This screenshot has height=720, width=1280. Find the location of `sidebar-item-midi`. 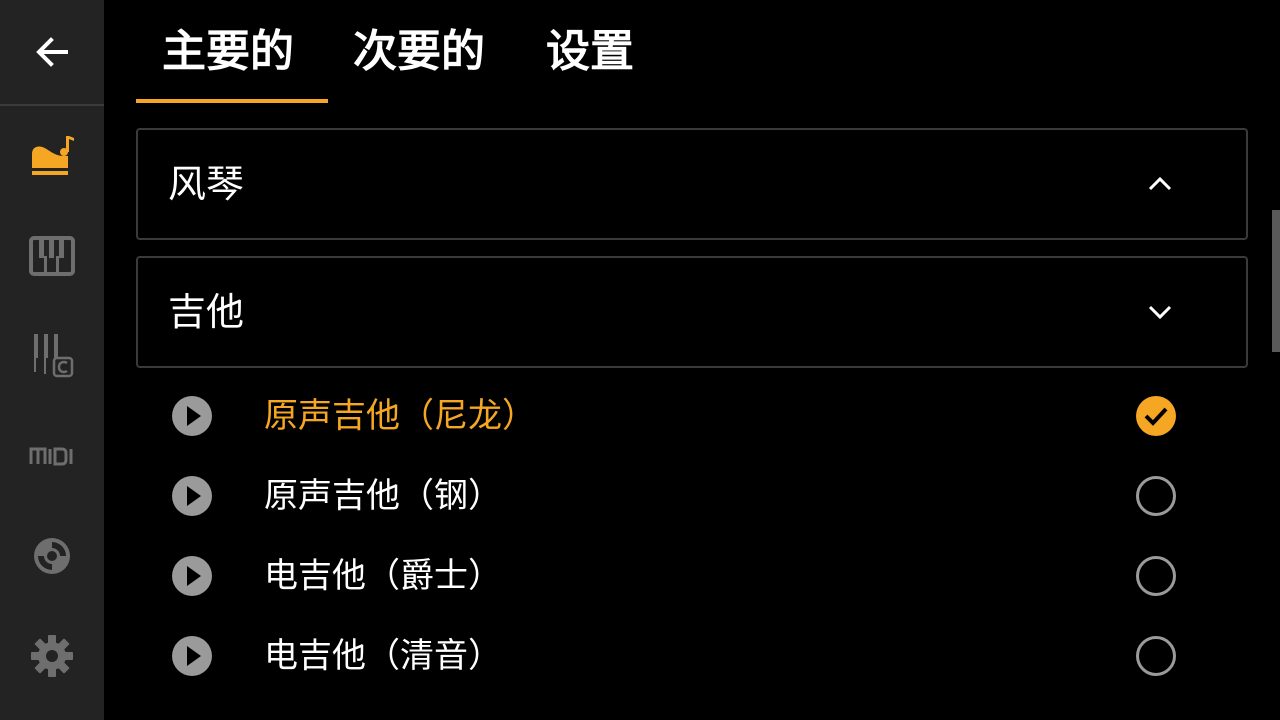

sidebar-item-midi is located at coordinates (52, 456).